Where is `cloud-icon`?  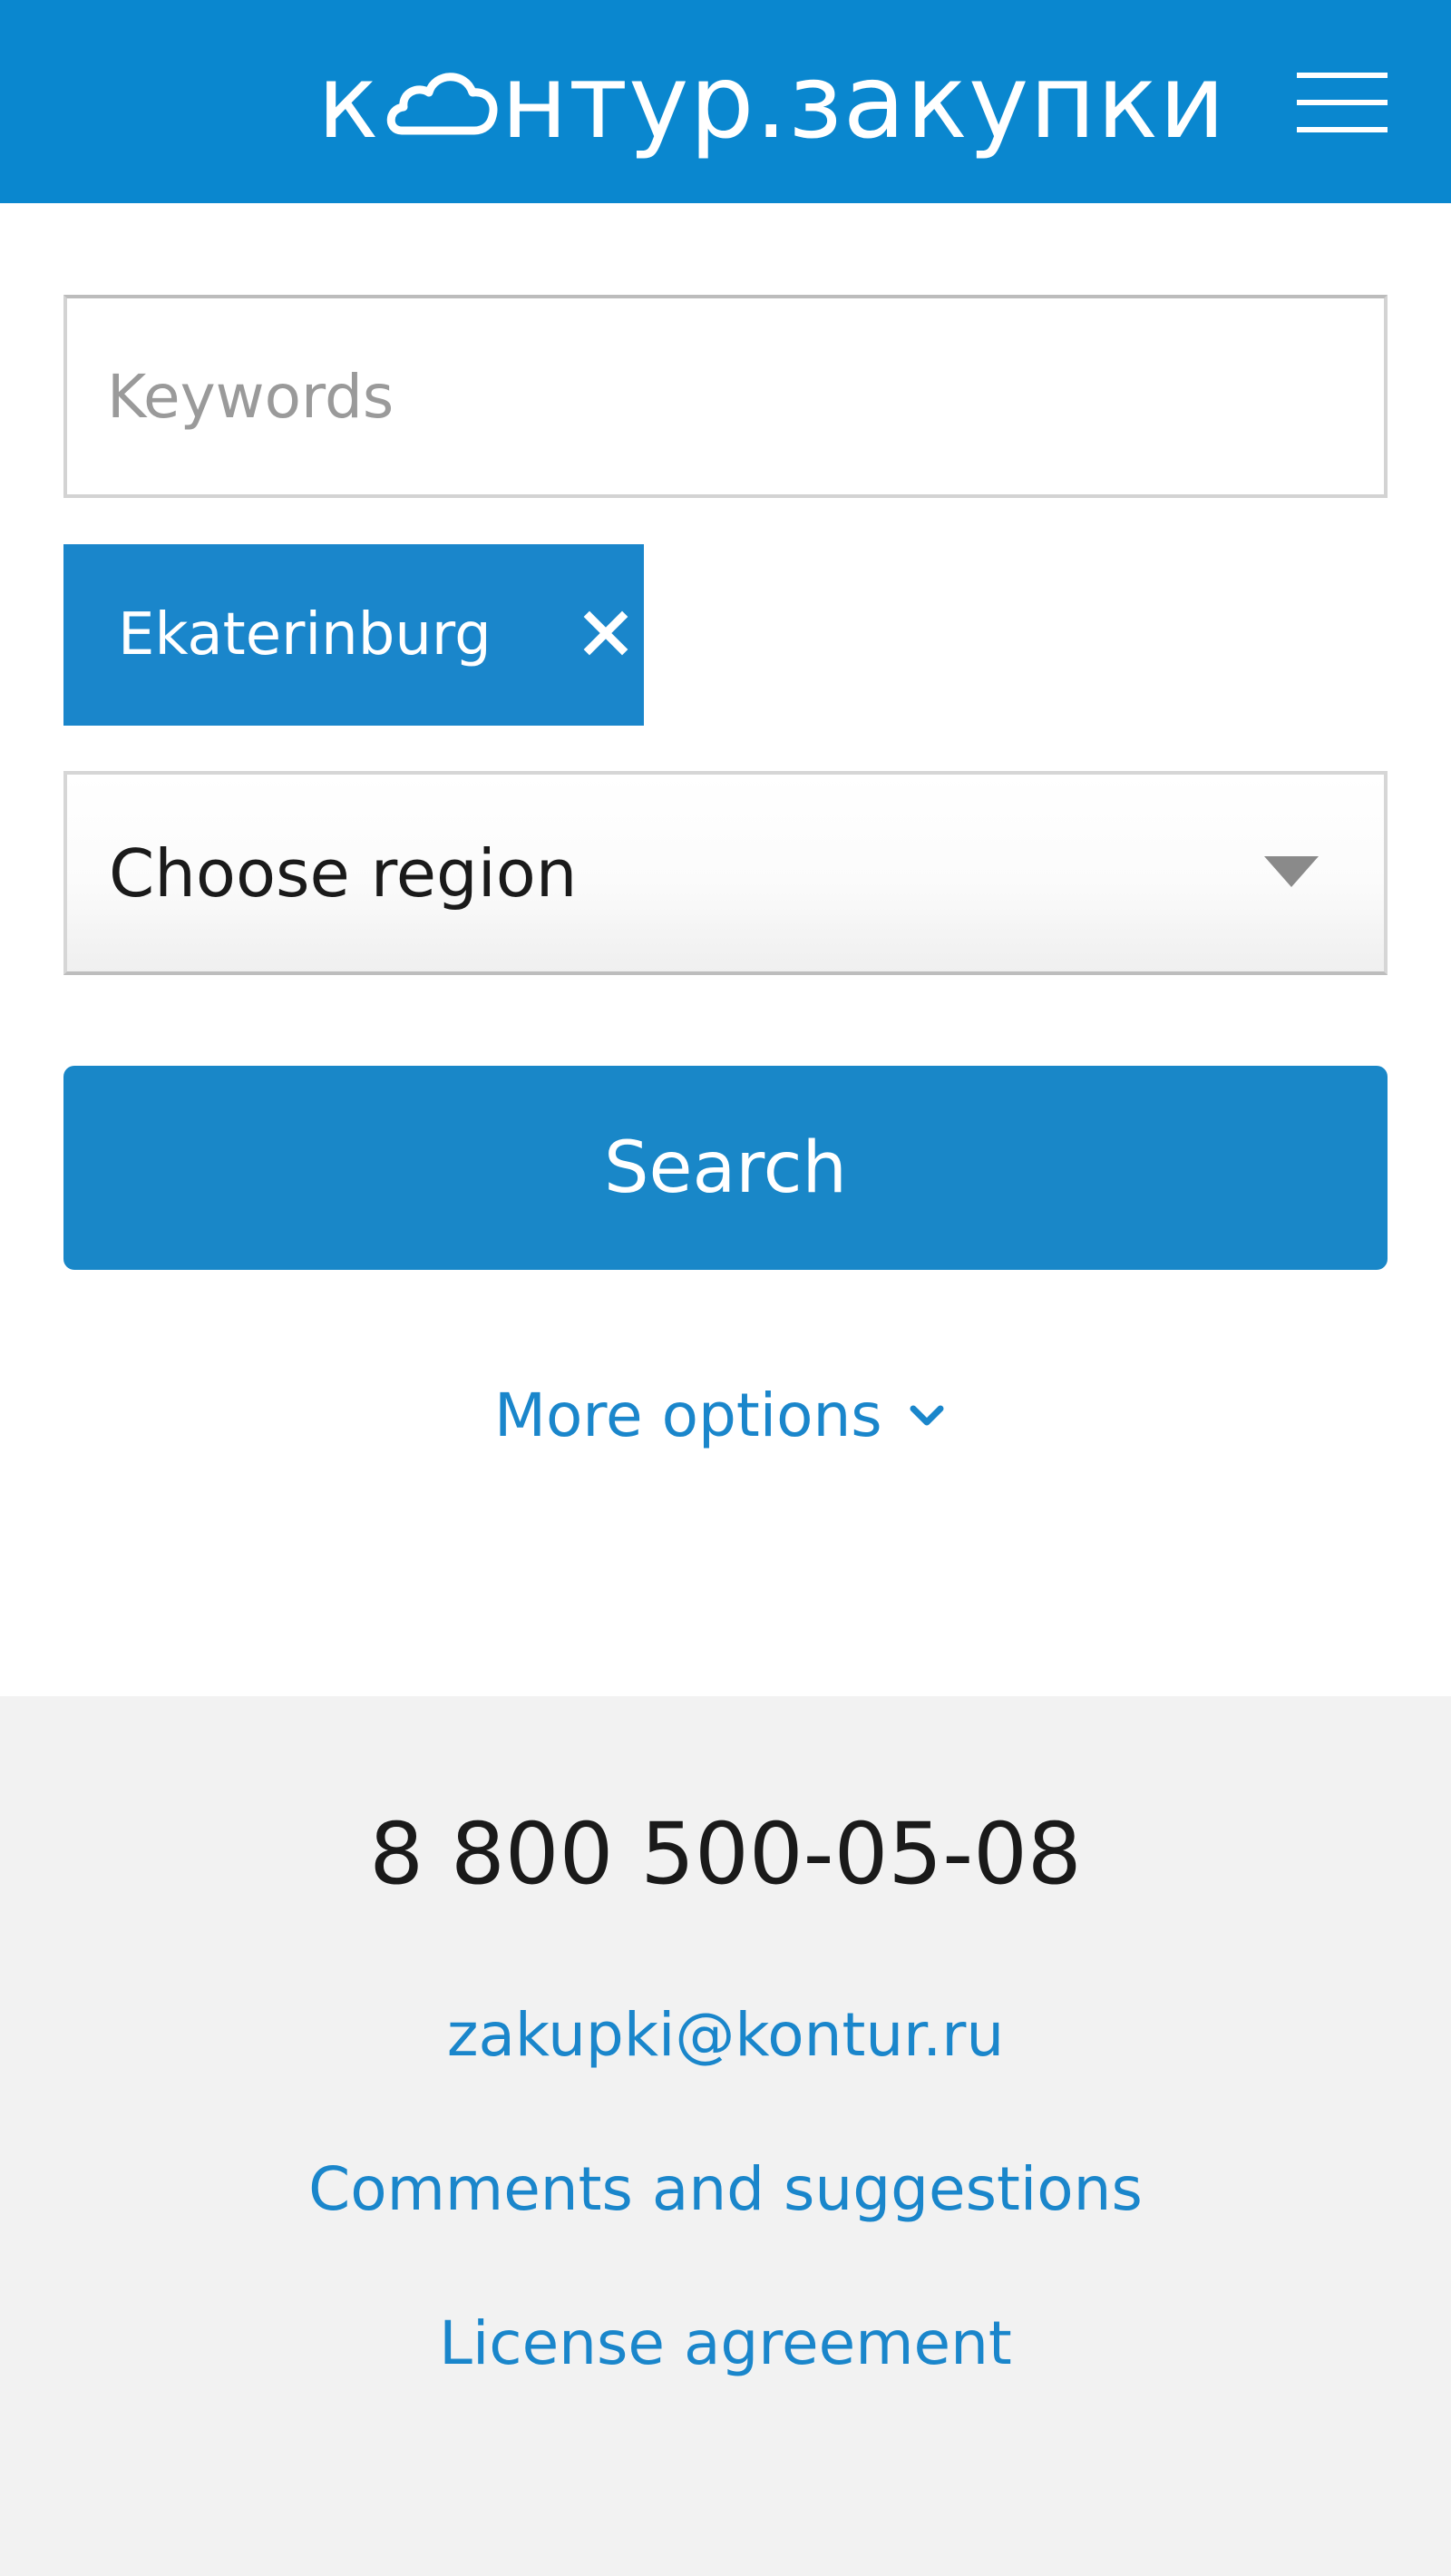 cloud-icon is located at coordinates (441, 102).